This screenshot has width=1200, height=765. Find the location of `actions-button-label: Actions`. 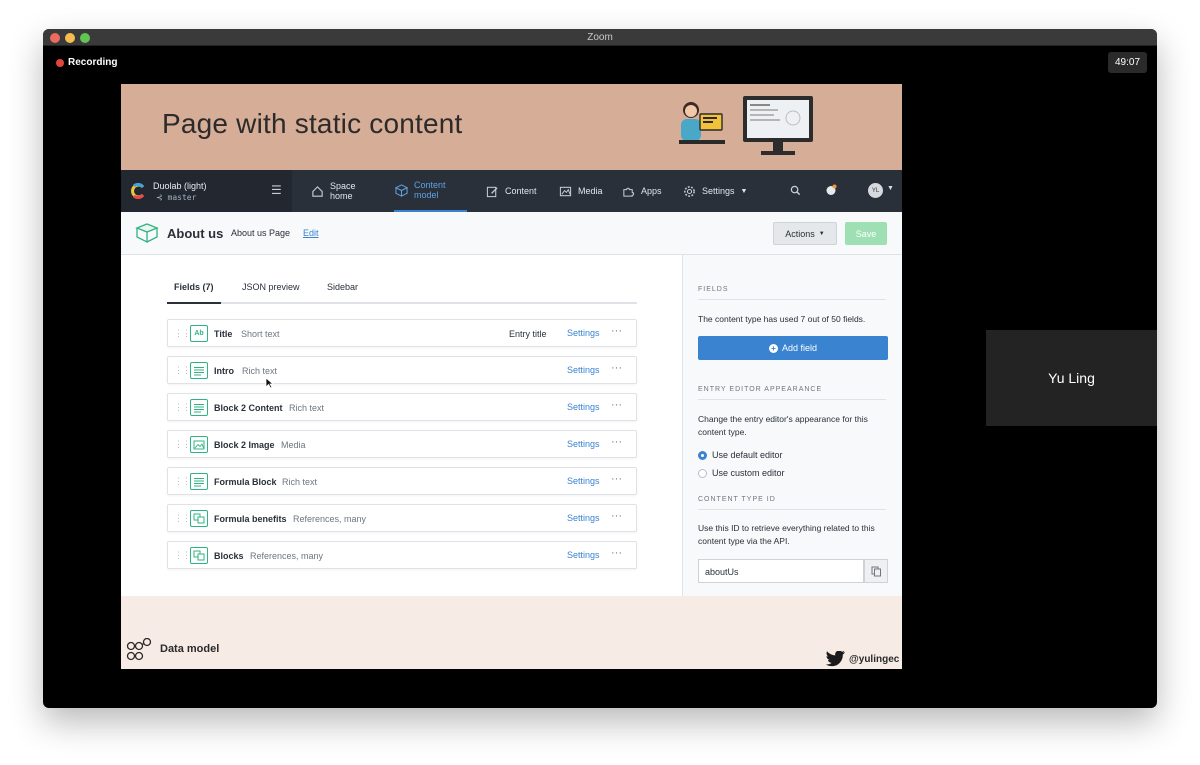

actions-button-label: Actions is located at coordinates (800, 233).